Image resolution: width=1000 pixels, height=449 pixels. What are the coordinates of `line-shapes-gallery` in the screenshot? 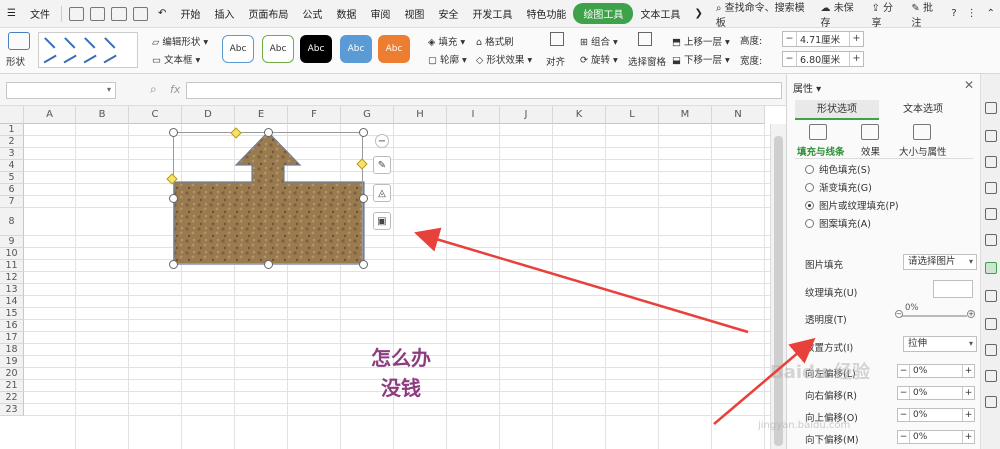 It's located at (88, 50).